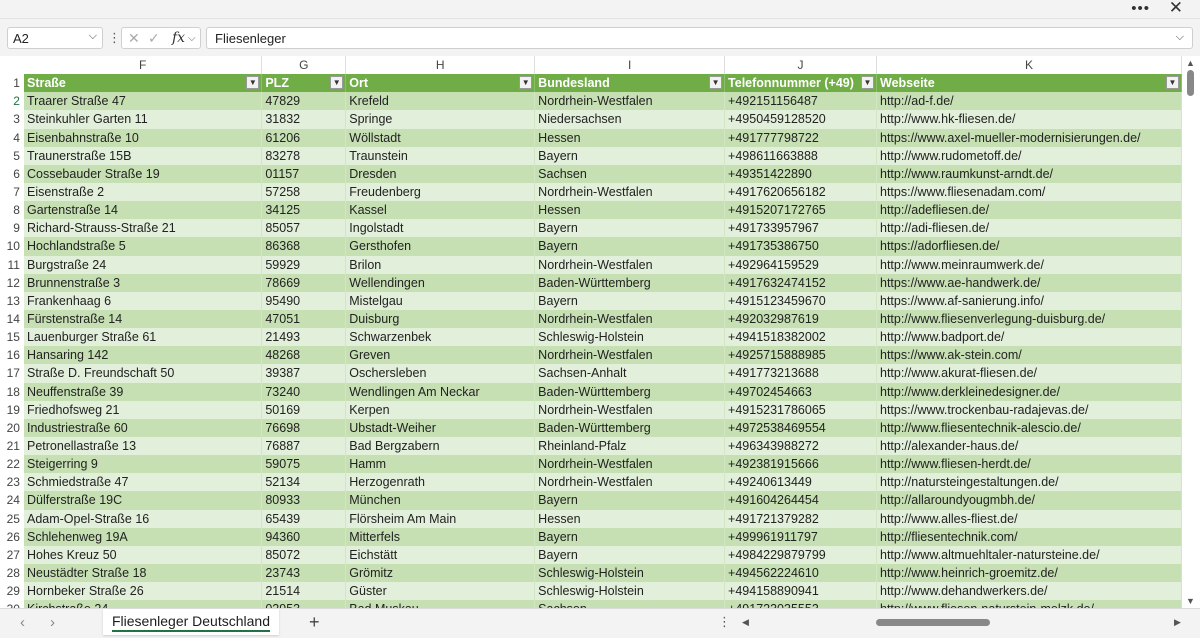 This screenshot has height=638, width=1200. Describe the element at coordinates (800, 573) in the screenshot. I see `table-cell: +494562224610` at that location.